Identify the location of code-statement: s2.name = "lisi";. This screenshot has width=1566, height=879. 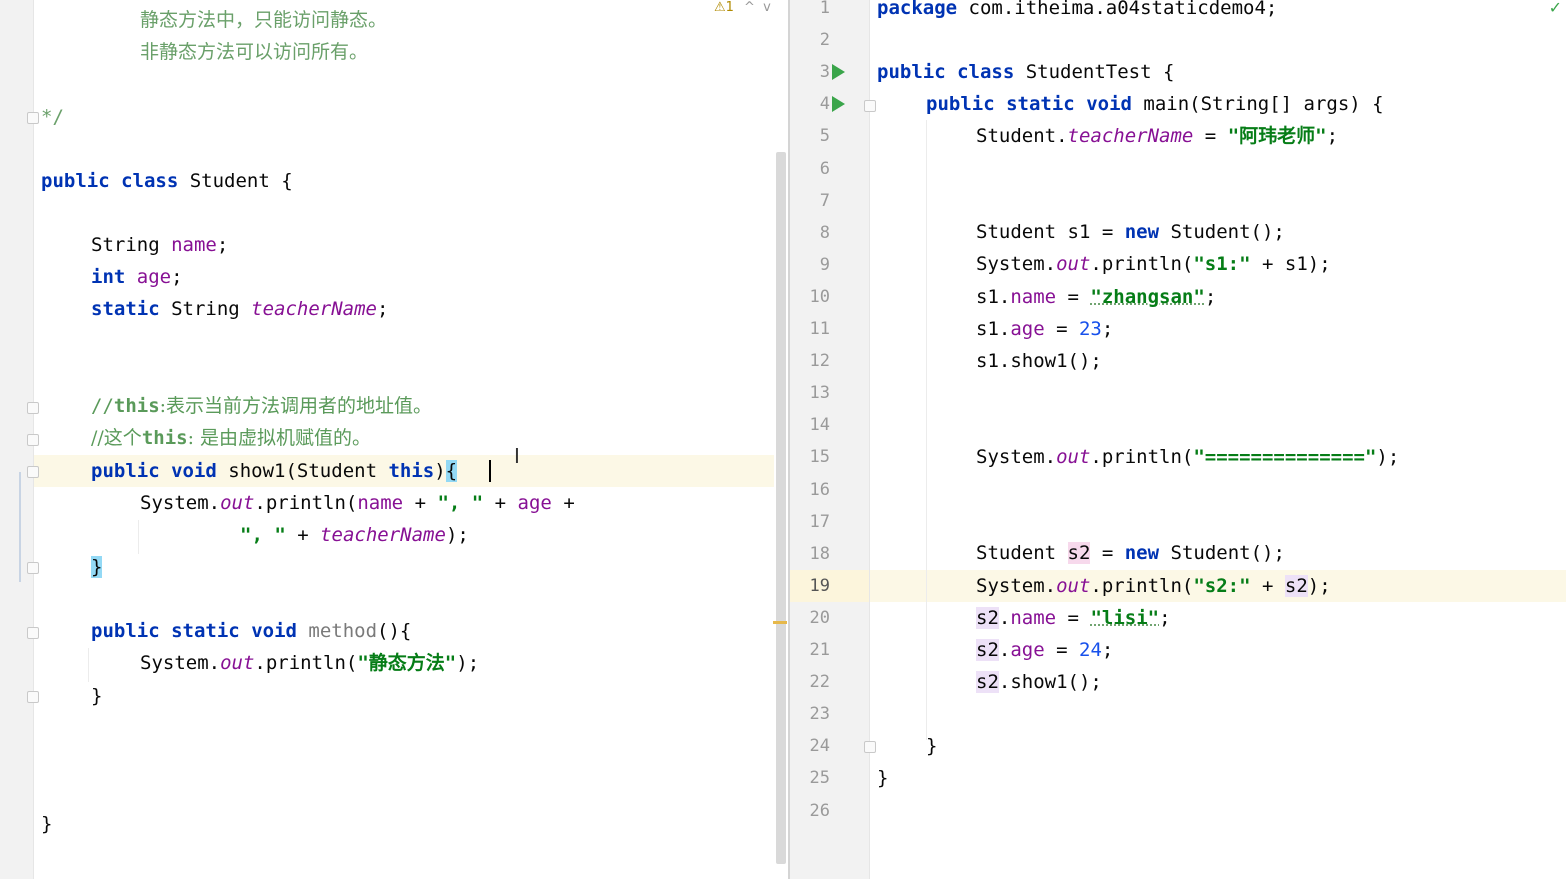
(1073, 618).